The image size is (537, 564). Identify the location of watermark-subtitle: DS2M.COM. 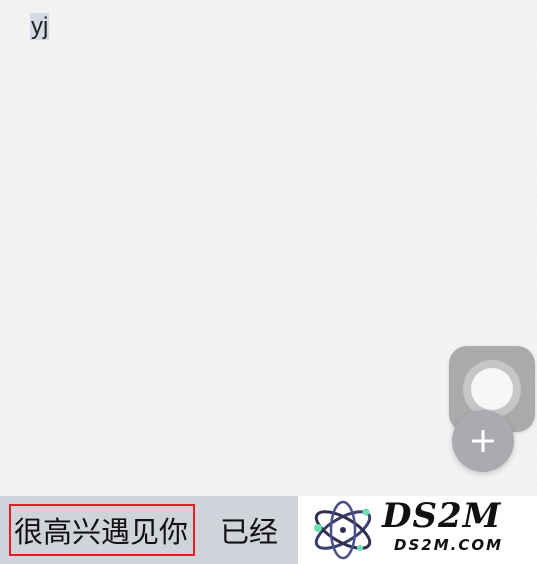
(449, 545).